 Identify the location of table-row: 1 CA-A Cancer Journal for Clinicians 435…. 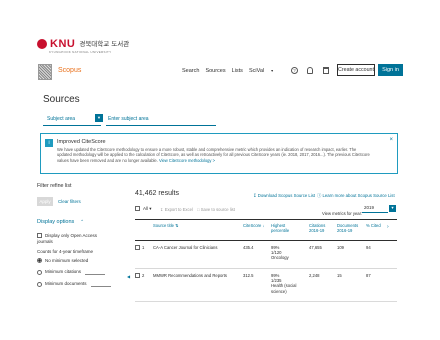
(266, 255).